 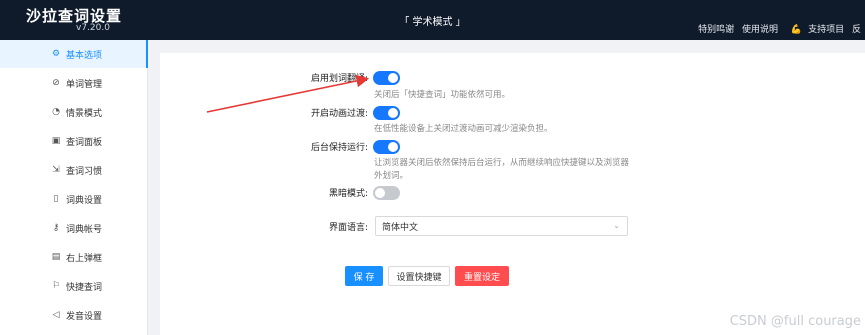 I want to click on sidebar-item-dict-panel: ▣ 查词面板, so click(x=74, y=141).